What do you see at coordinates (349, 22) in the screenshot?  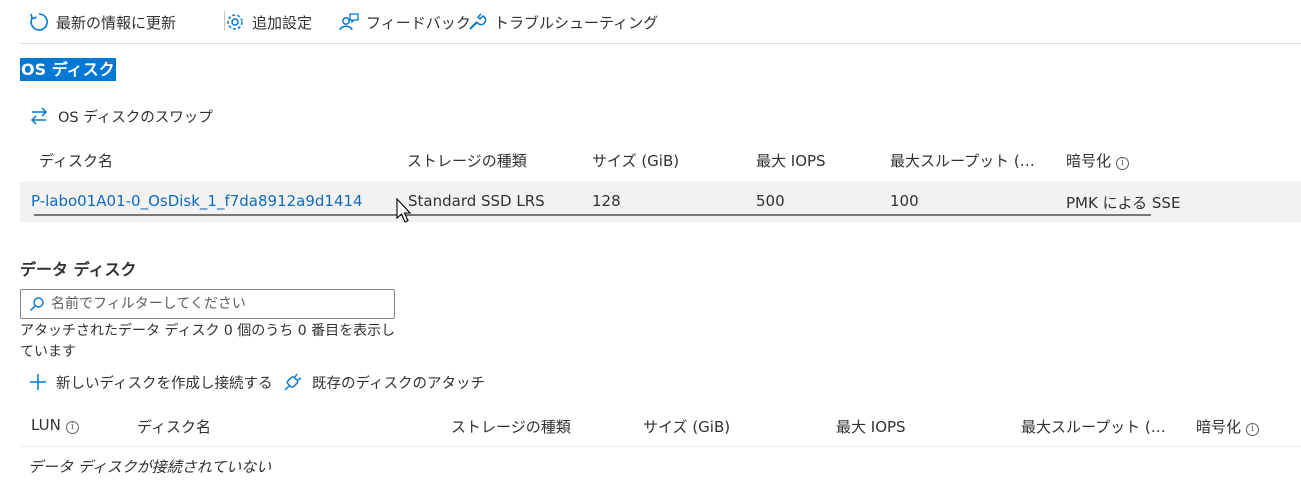 I see `feedback-icon` at bounding box center [349, 22].